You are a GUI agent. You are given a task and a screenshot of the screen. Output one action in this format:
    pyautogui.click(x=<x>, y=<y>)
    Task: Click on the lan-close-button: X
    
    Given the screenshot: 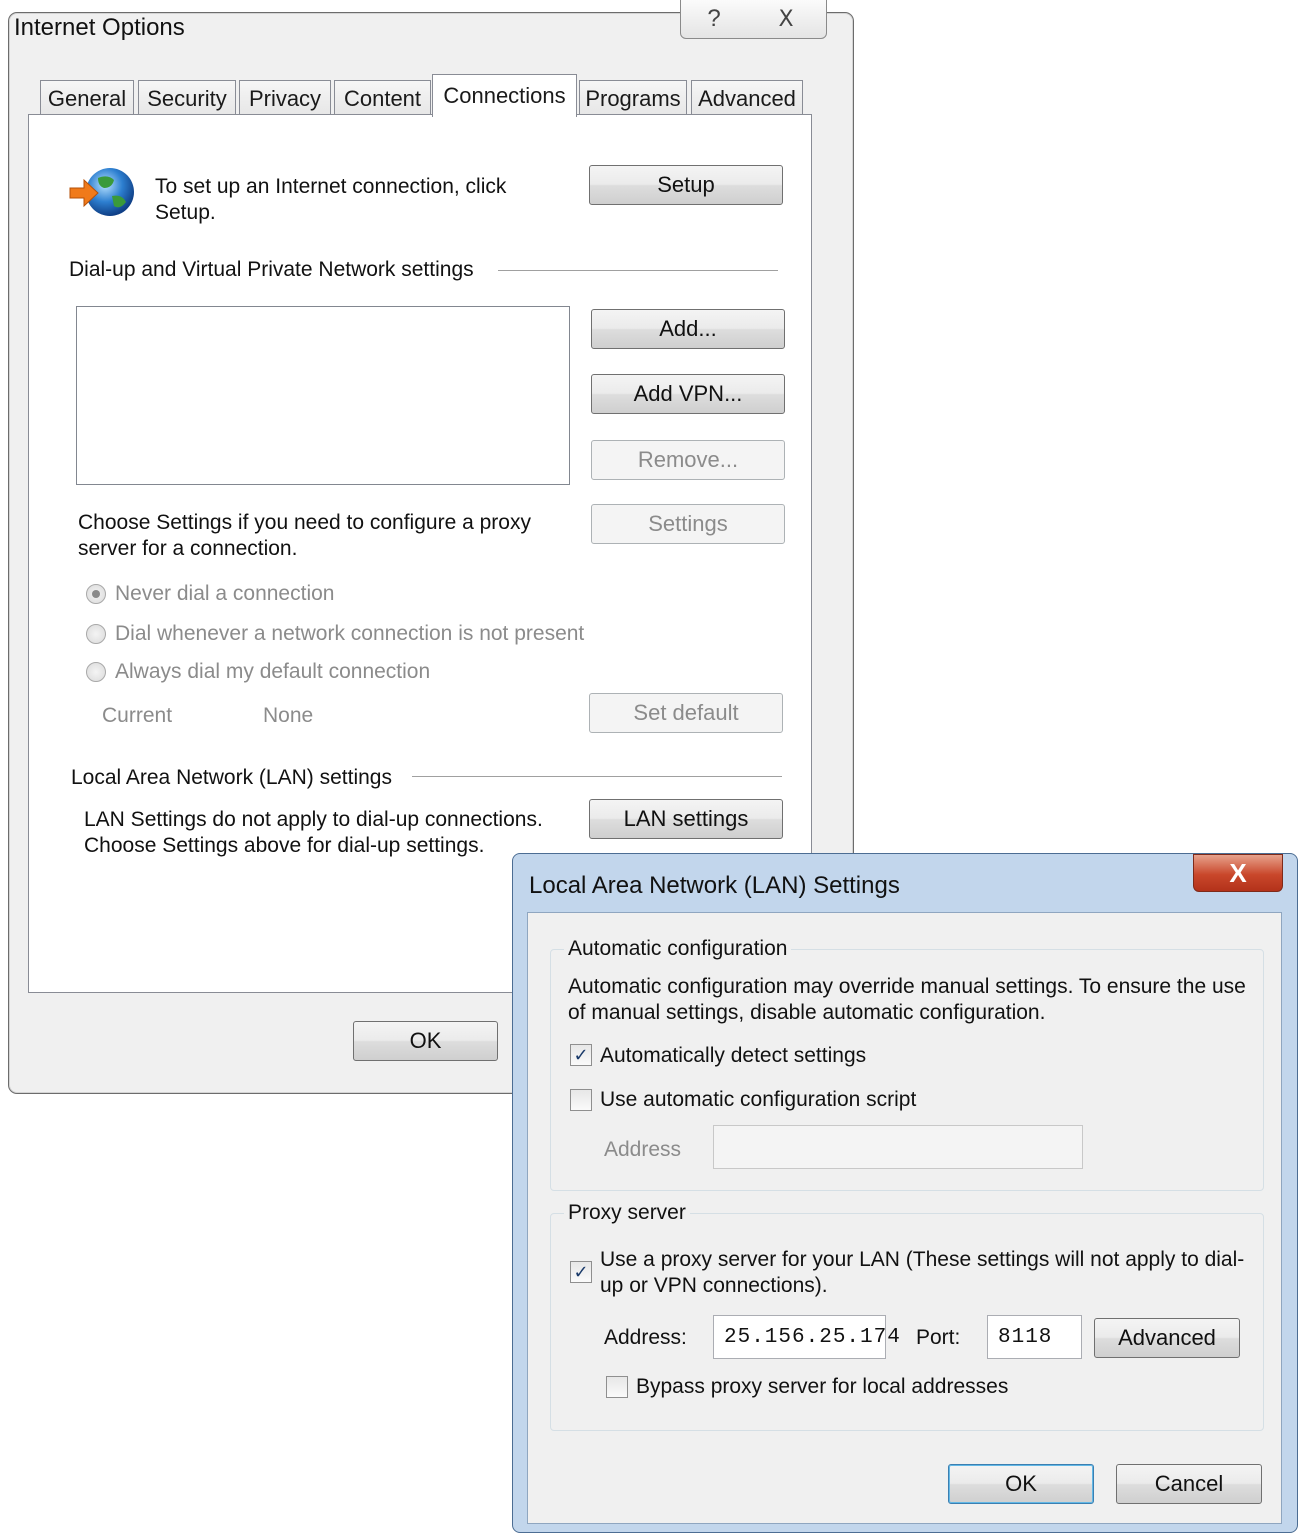 What is the action you would take?
    pyautogui.click(x=1238, y=873)
    